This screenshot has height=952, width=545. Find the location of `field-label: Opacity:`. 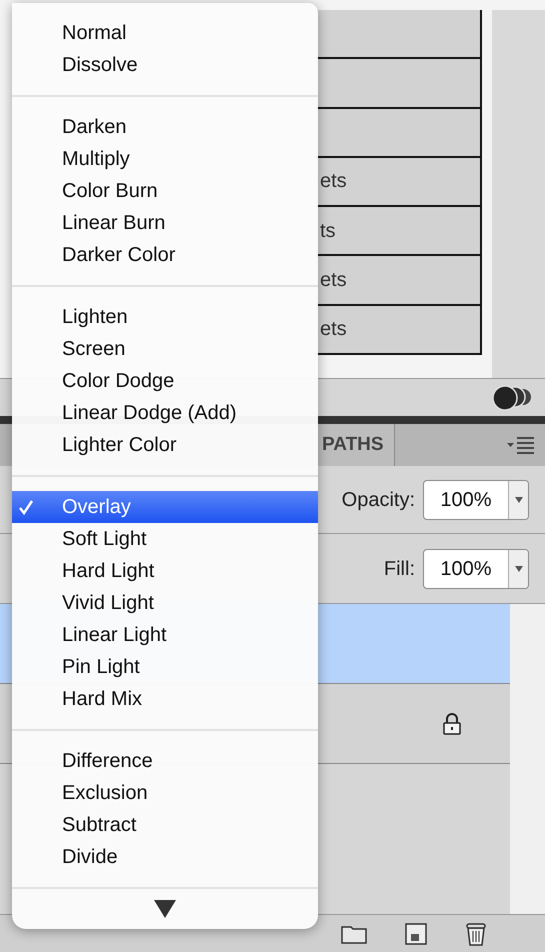

field-label: Opacity: is located at coordinates (378, 500).